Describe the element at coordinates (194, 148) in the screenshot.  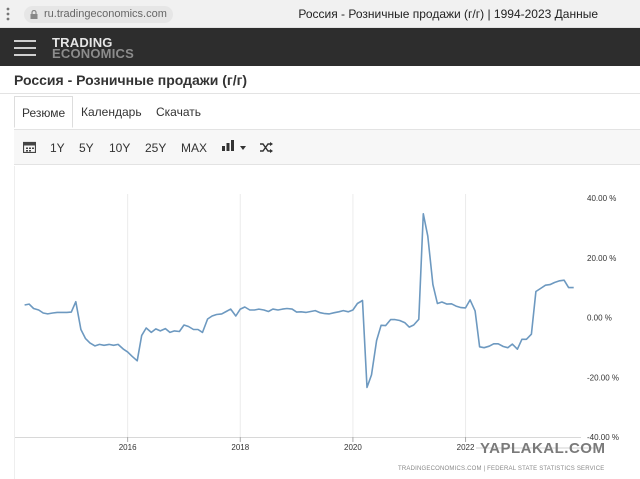
I see `range-max-button: MAX` at that location.